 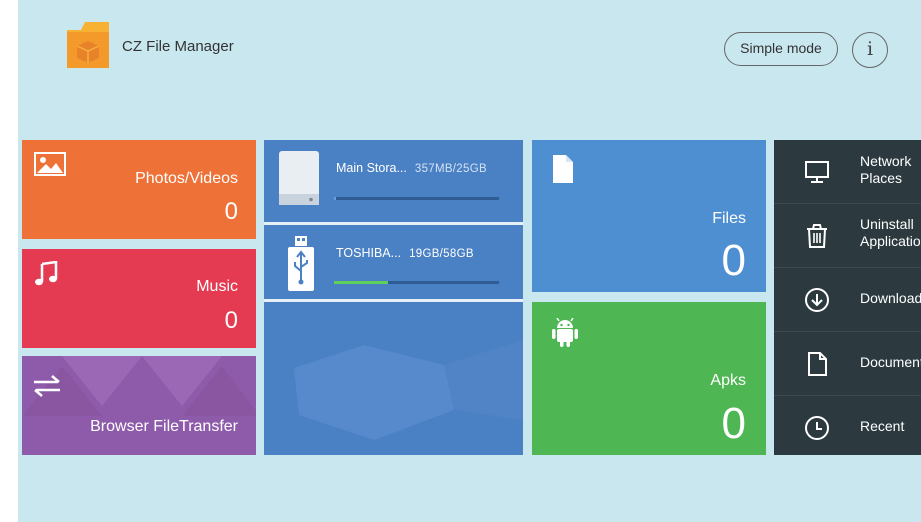 I want to click on storage-main-name: Main Stora... 357MB/25GB, so click(x=411, y=168).